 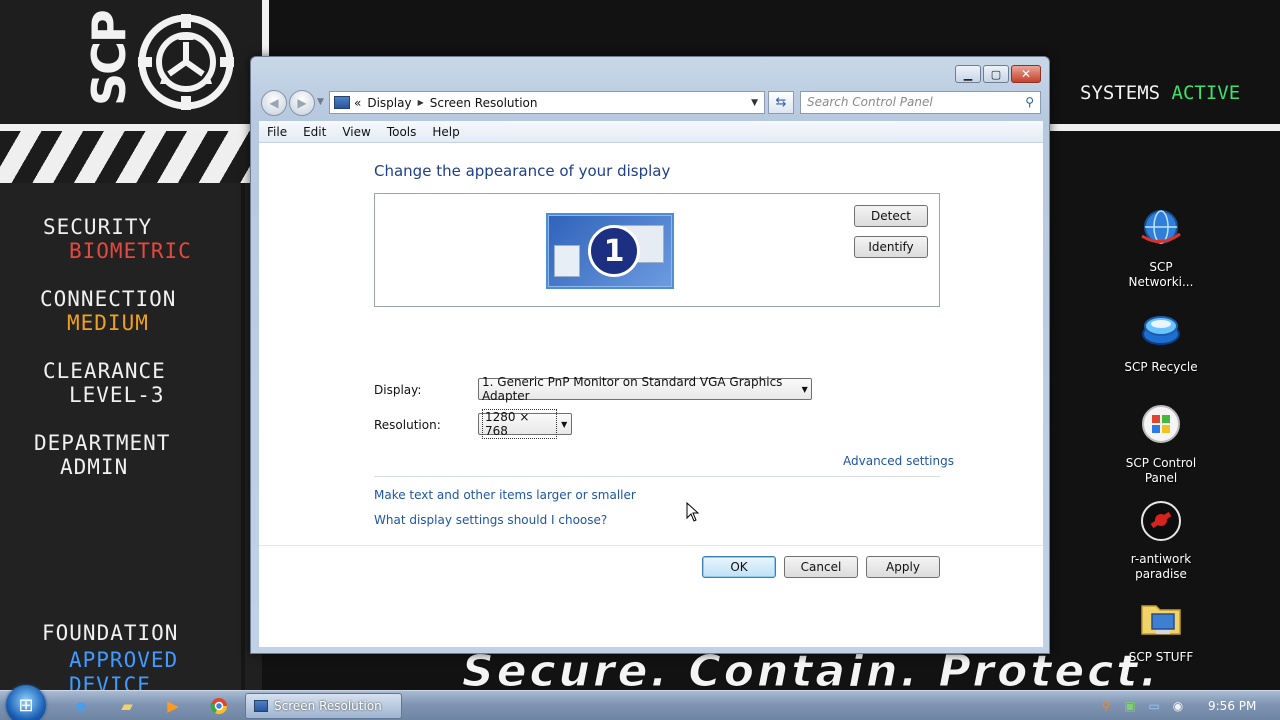 I want to click on identify-button: Identify, so click(x=891, y=247).